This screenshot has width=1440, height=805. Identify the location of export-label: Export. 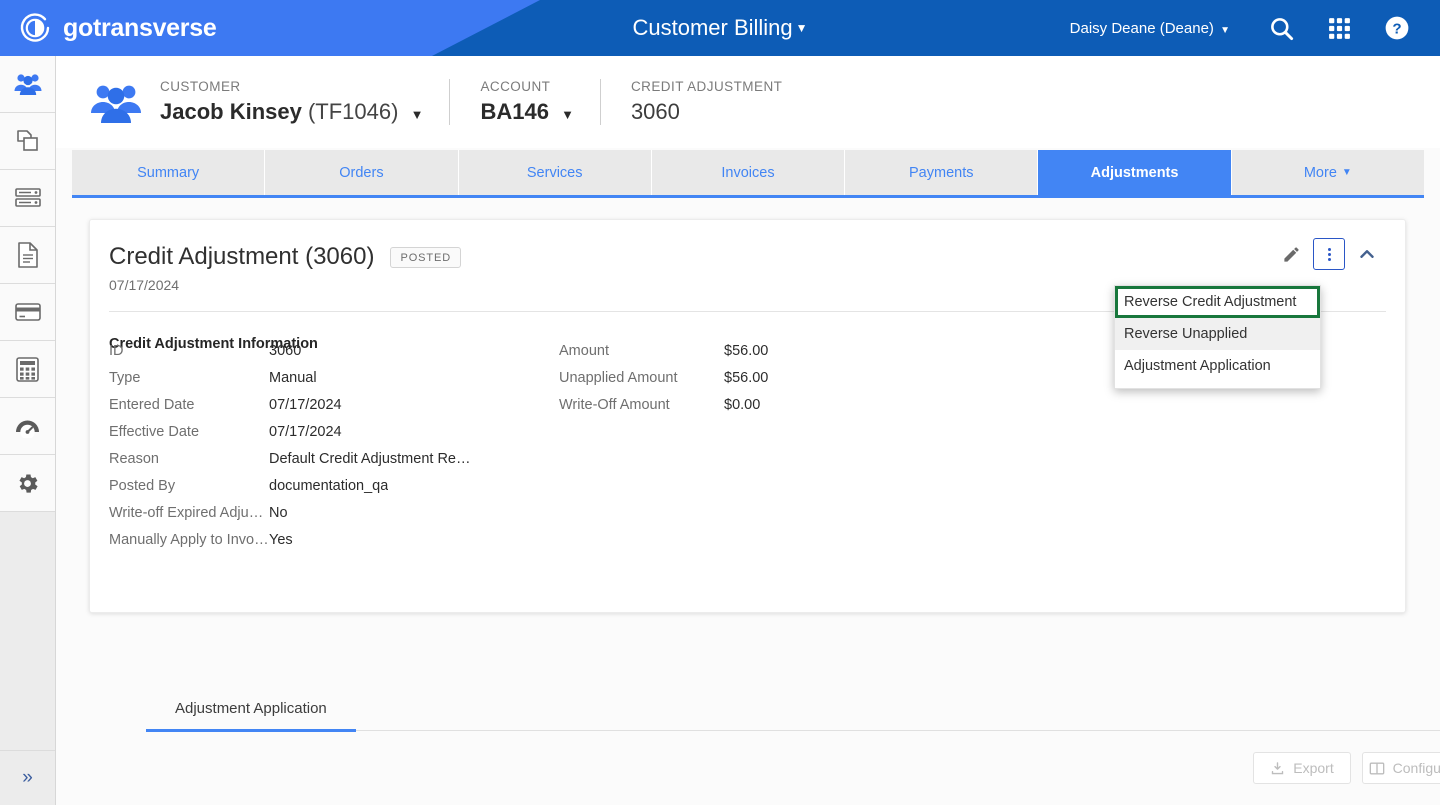
(1313, 768).